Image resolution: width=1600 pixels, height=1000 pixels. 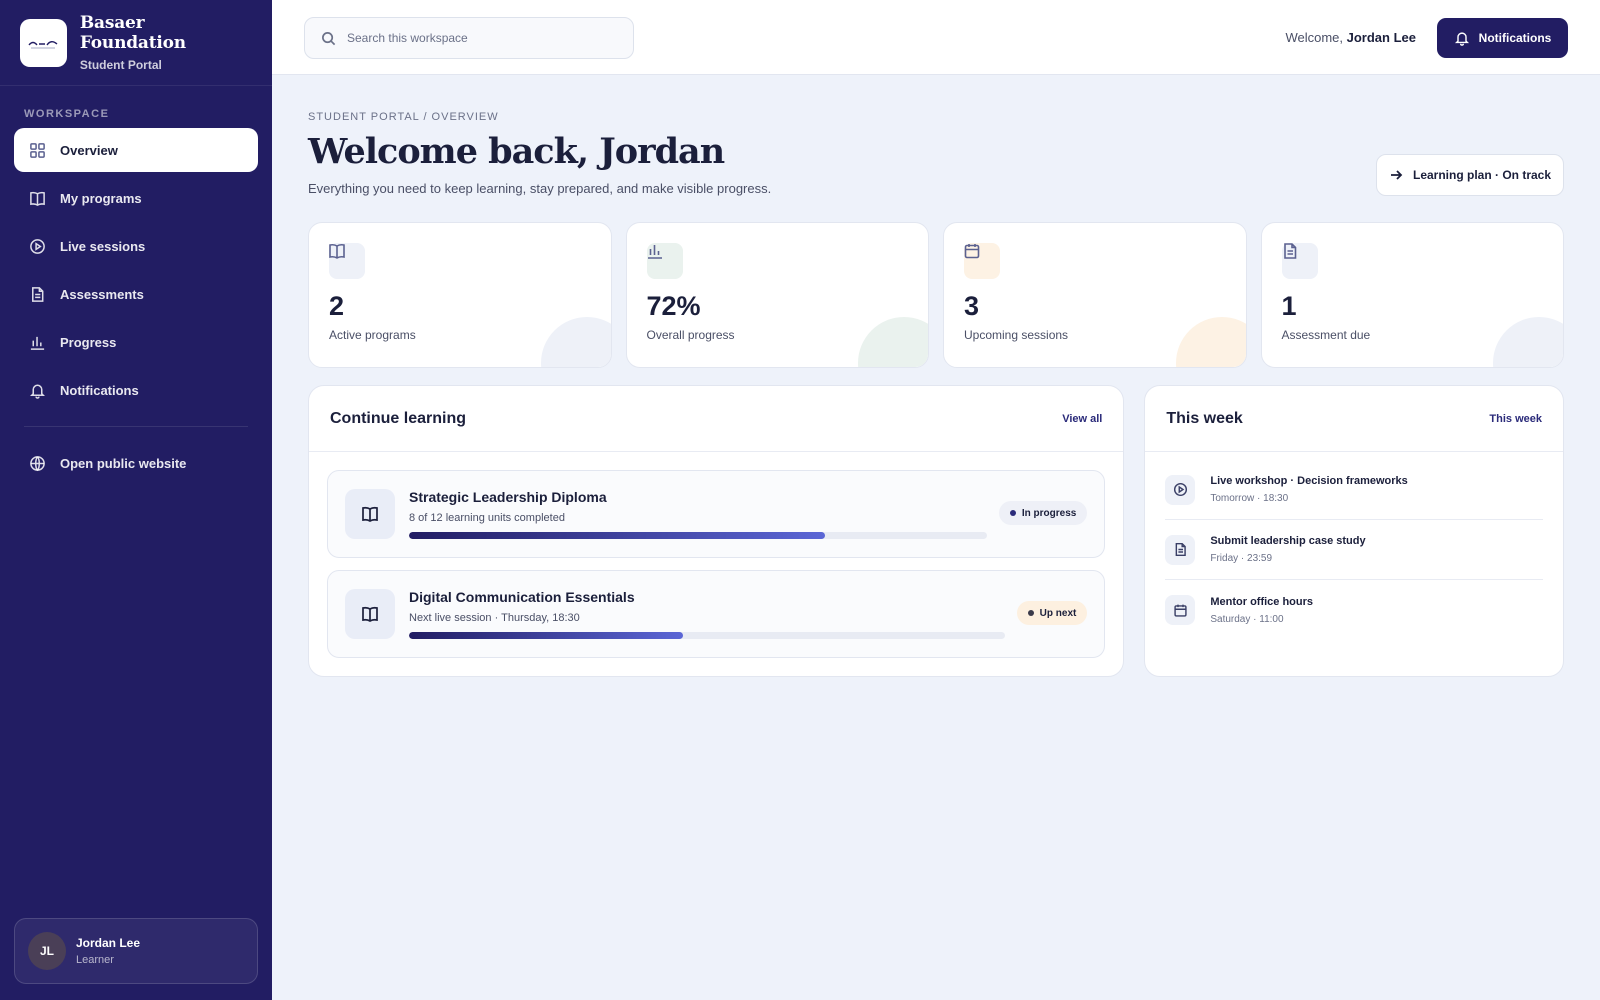 What do you see at coordinates (716, 419) in the screenshot?
I see `panel-header: Continue learning View all` at bounding box center [716, 419].